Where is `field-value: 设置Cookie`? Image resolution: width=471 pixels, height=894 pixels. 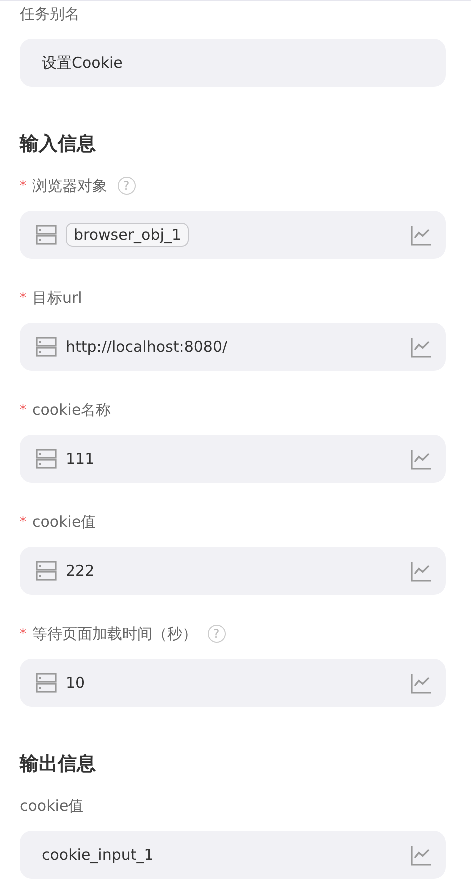
field-value: 设置Cookie is located at coordinates (82, 63).